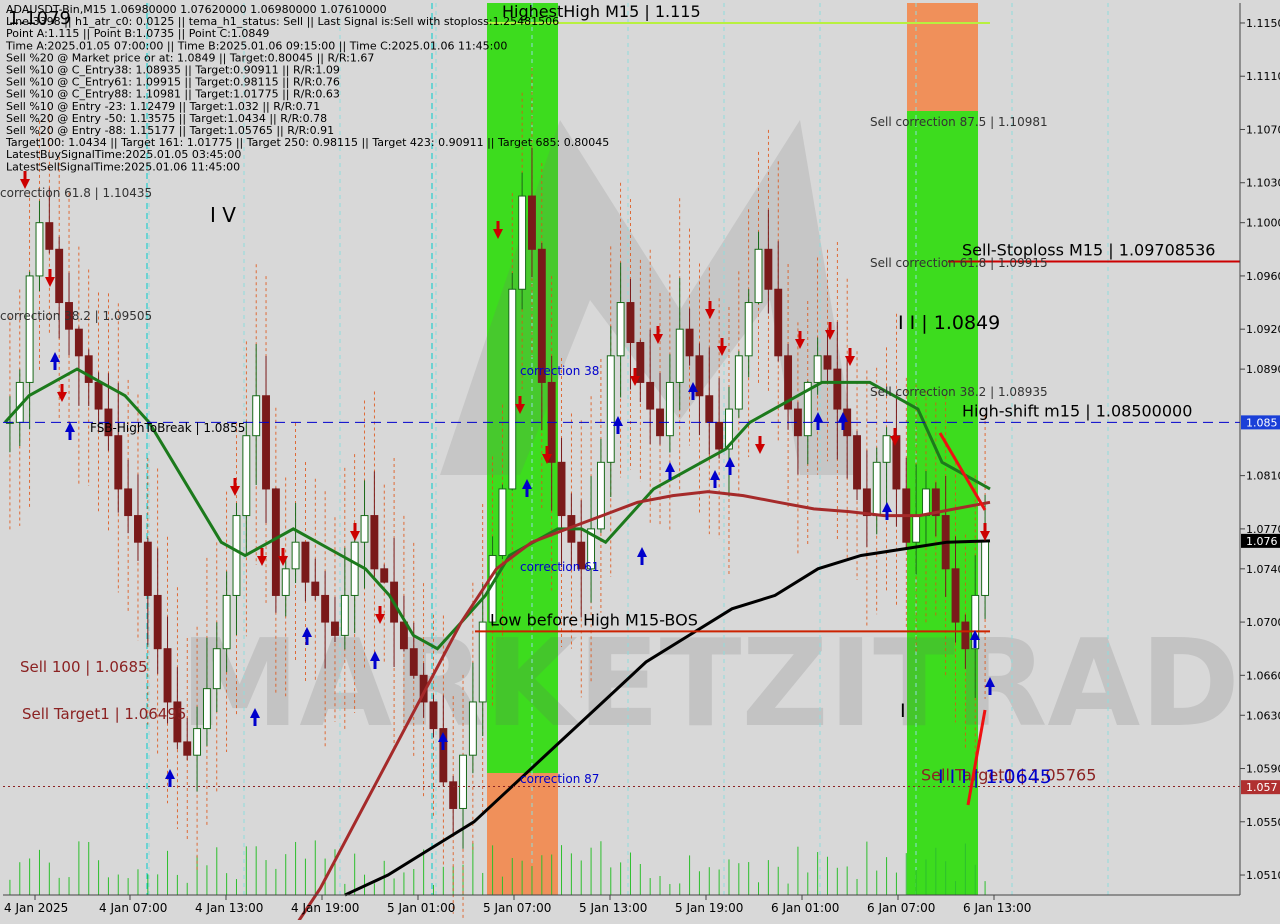 The height and width of the screenshot is (924, 1280). What do you see at coordinates (84, 667) in the screenshot?
I see `annotation-label: Sell 100 | 1.0685` at bounding box center [84, 667].